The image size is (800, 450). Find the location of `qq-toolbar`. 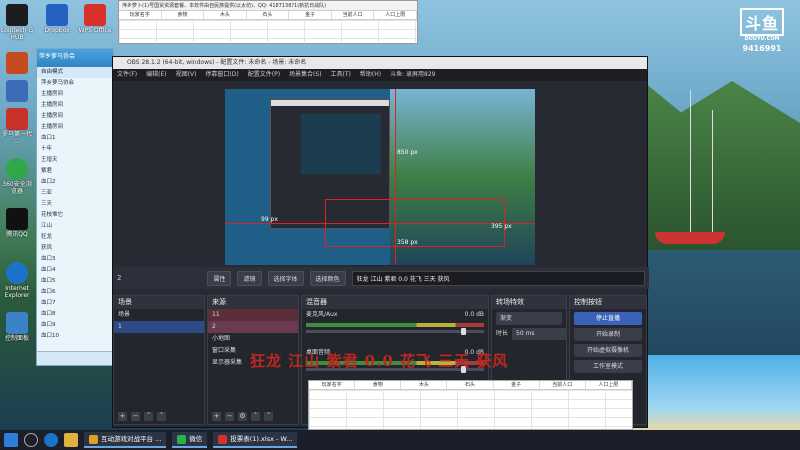

qq-toolbar is located at coordinates (75, 358).